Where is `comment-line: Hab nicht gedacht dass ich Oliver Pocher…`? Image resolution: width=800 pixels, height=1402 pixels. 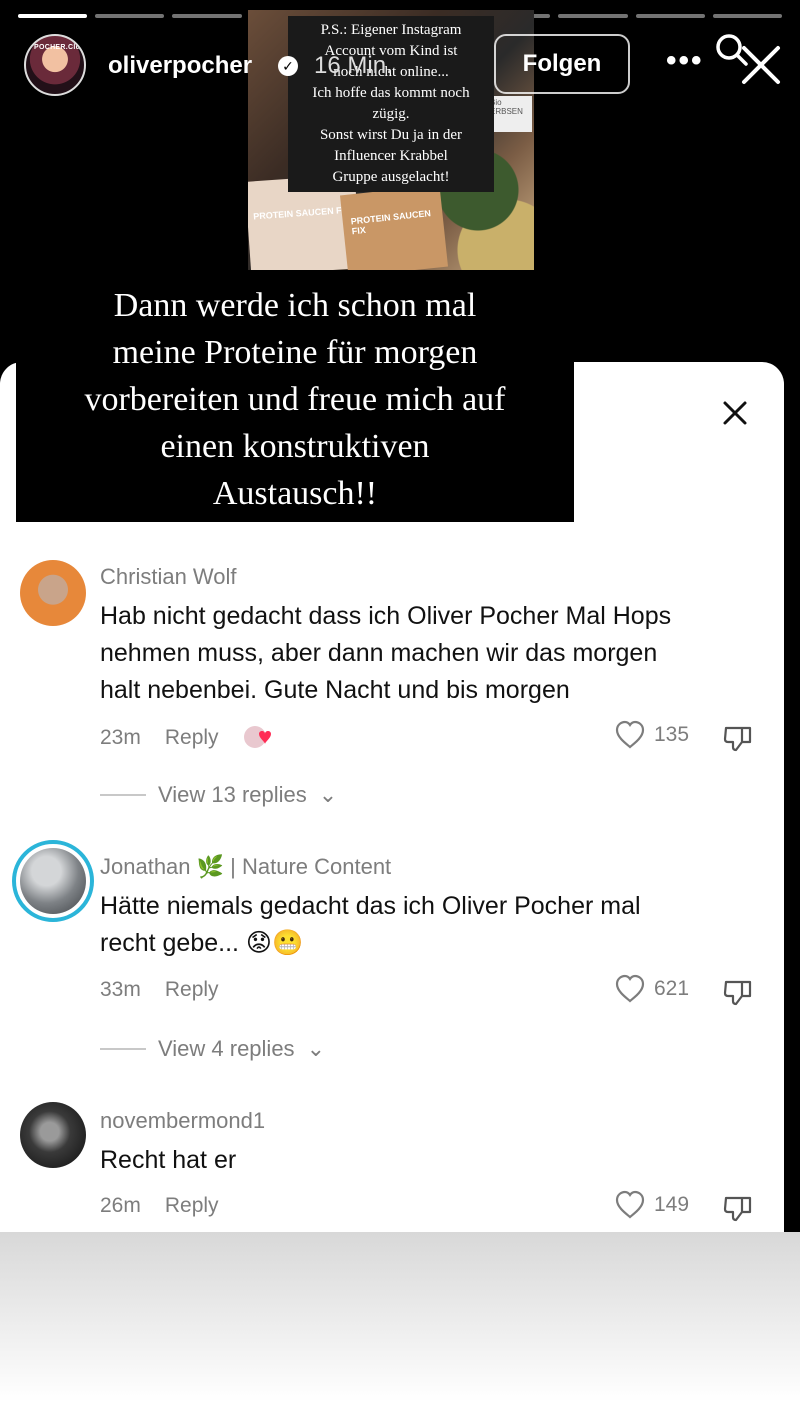
comment-line: Hab nicht gedacht dass ich Oliver Pocher… is located at coordinates (386, 616).